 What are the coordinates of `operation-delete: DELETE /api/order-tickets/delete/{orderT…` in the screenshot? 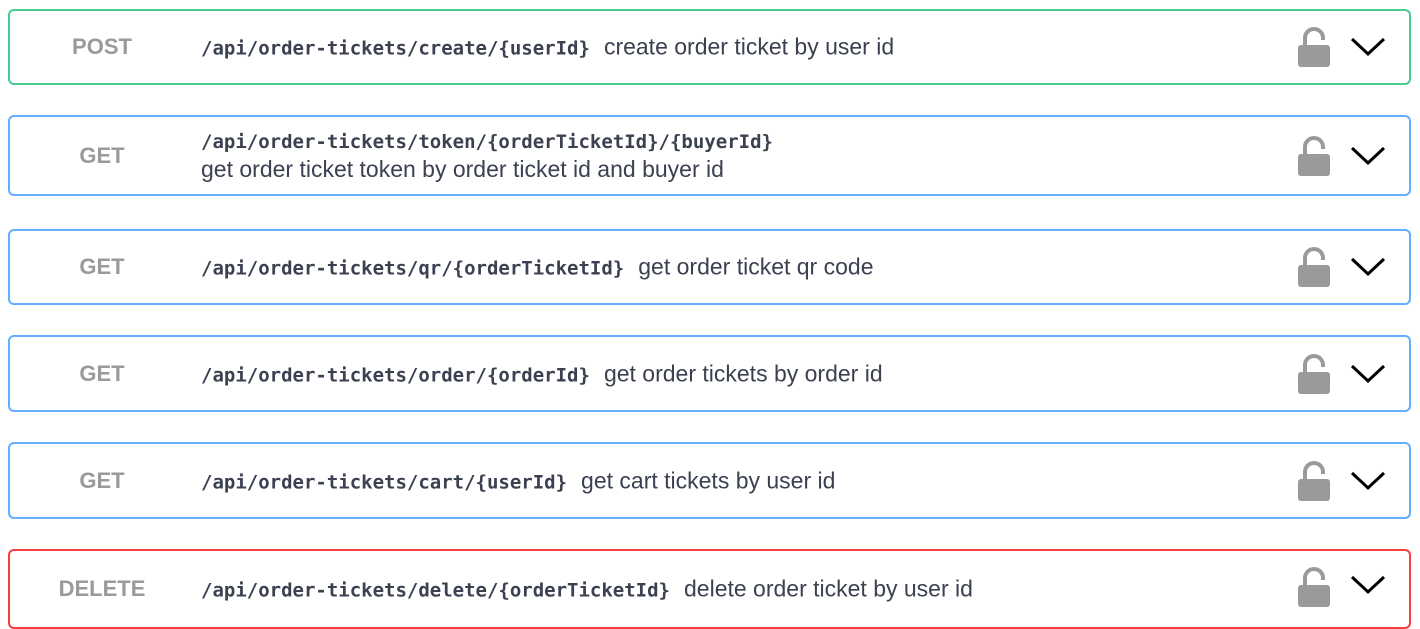 It's located at (709, 589).